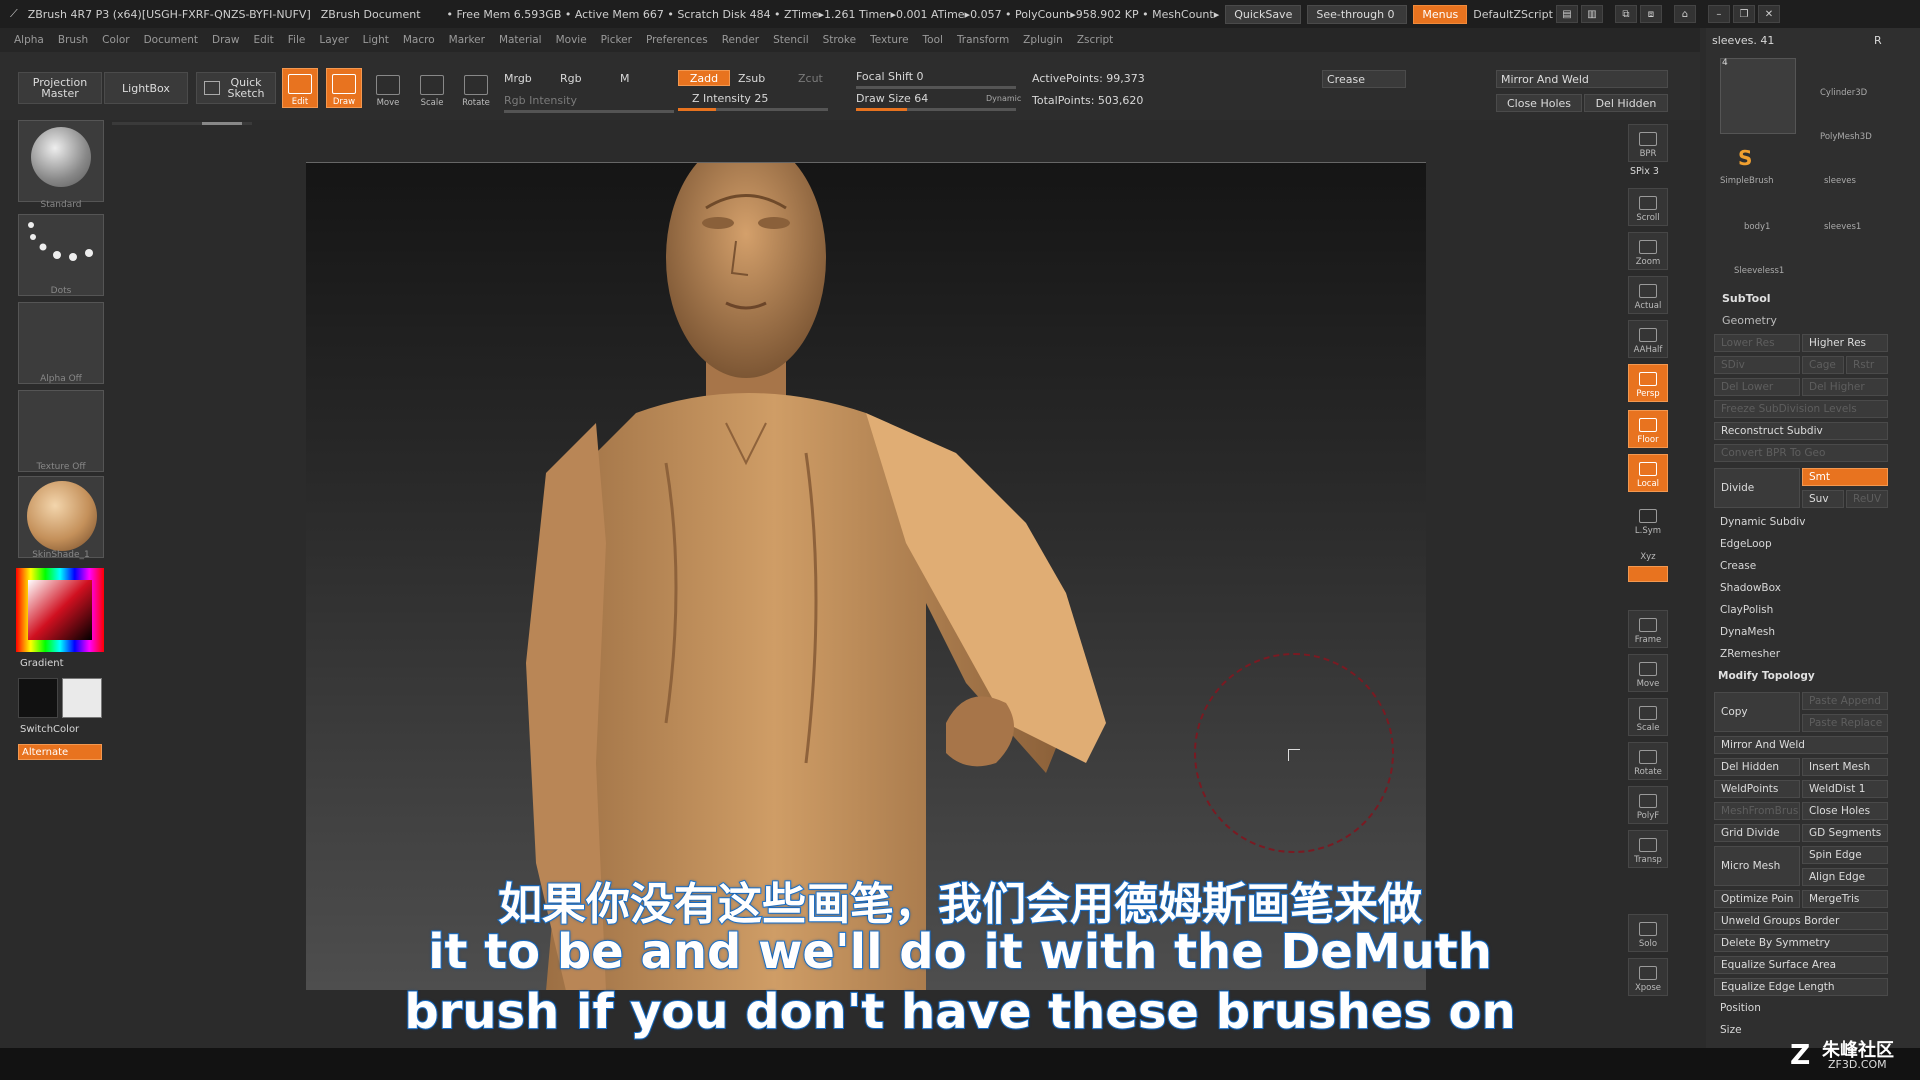  Describe the element at coordinates (677, 40) in the screenshot. I see `menu-preferences: Preferences` at that location.